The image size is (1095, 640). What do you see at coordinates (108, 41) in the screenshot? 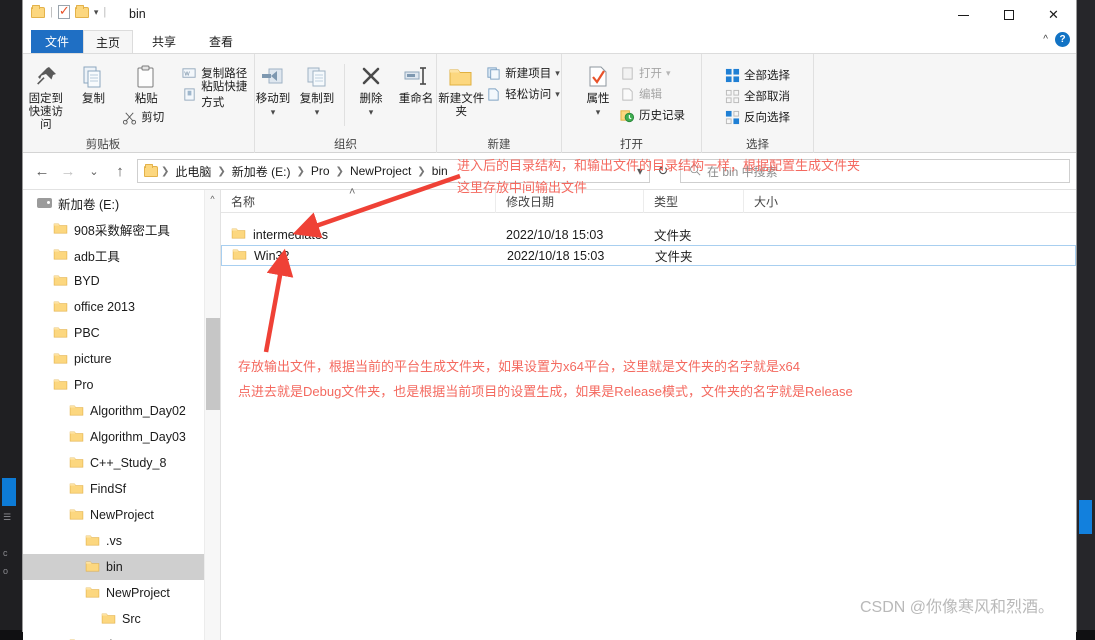
I see `tab-home: 主页` at bounding box center [108, 41].